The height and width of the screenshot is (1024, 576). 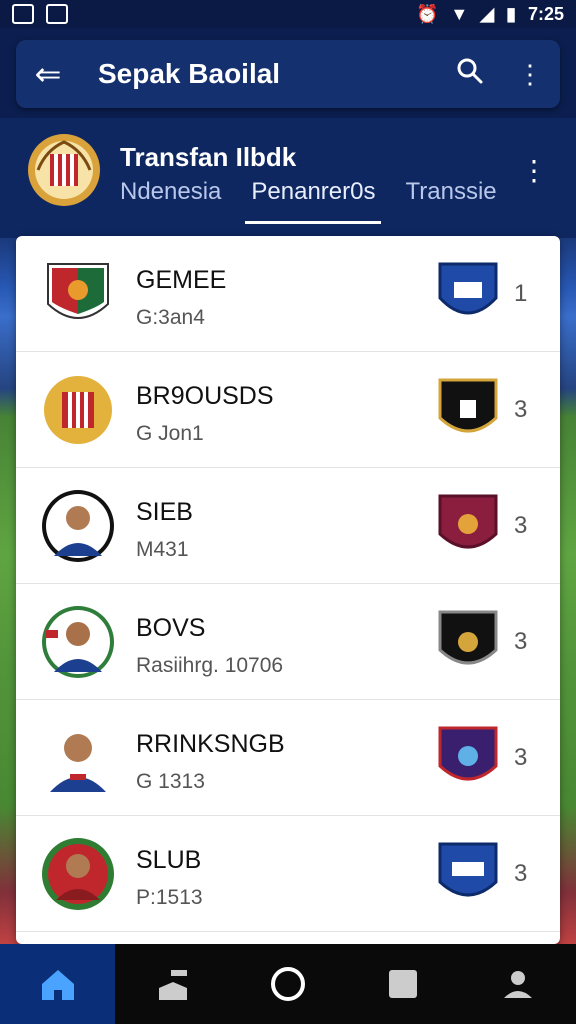 What do you see at coordinates (169, 897) in the screenshot?
I see `player-detail: P:1513` at bounding box center [169, 897].